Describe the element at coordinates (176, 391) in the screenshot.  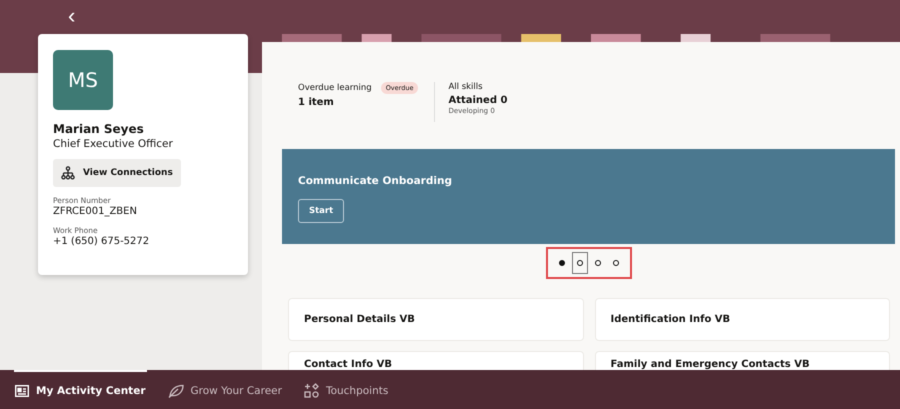
I see `leaf-icon` at that location.